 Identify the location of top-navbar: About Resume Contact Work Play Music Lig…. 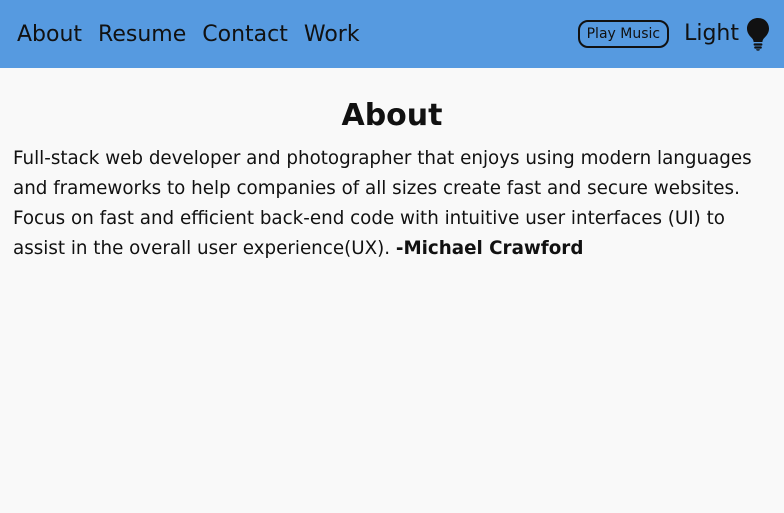
(392, 34).